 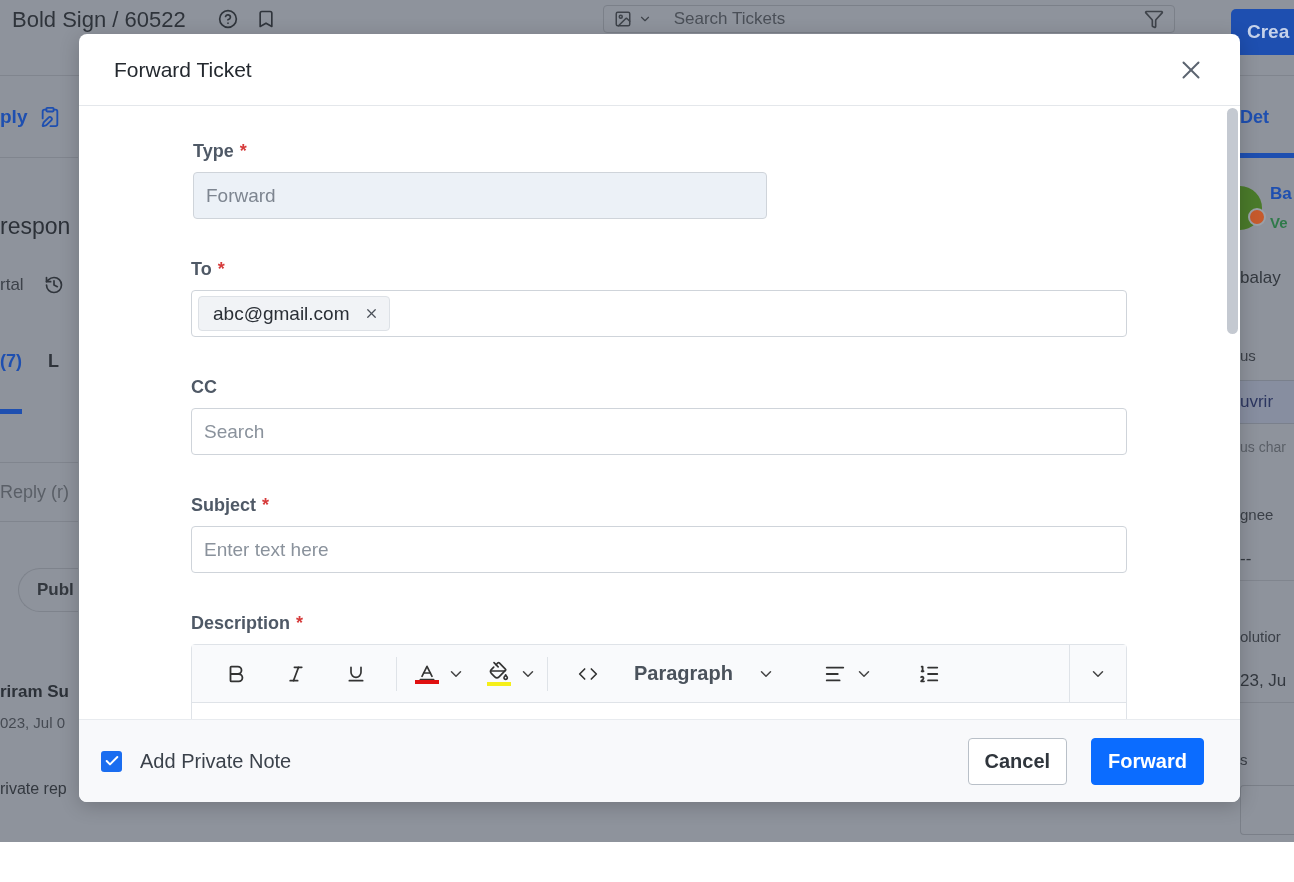 What do you see at coordinates (1248, 355) in the screenshot?
I see `property-label: us` at bounding box center [1248, 355].